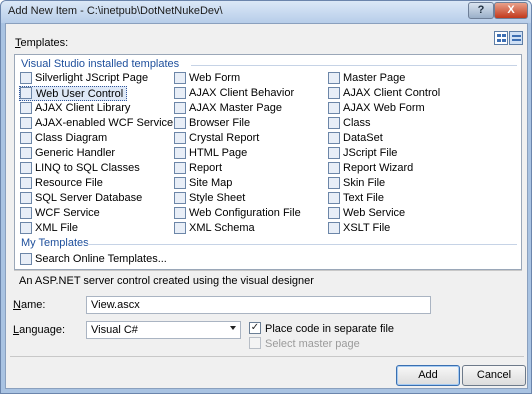  What do you see at coordinates (74, 108) in the screenshot?
I see `template-item: AJAX Client Library` at bounding box center [74, 108].